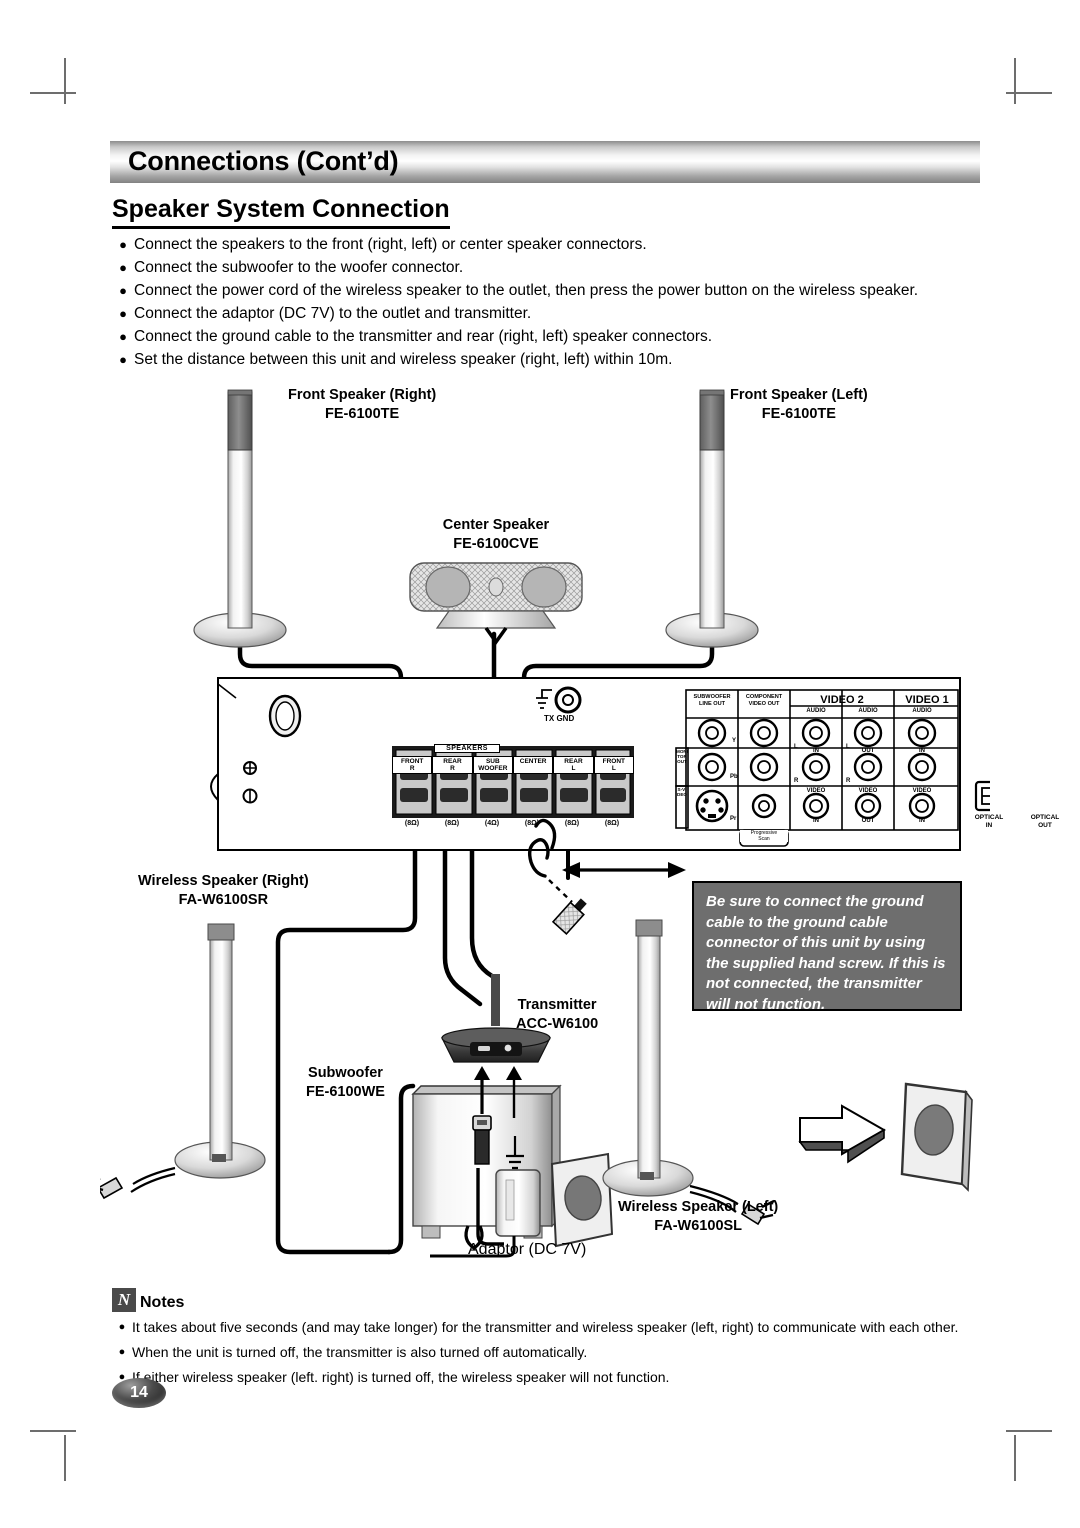  I want to click on monitor-out-label: MONITOR OUT, so click(682, 756).